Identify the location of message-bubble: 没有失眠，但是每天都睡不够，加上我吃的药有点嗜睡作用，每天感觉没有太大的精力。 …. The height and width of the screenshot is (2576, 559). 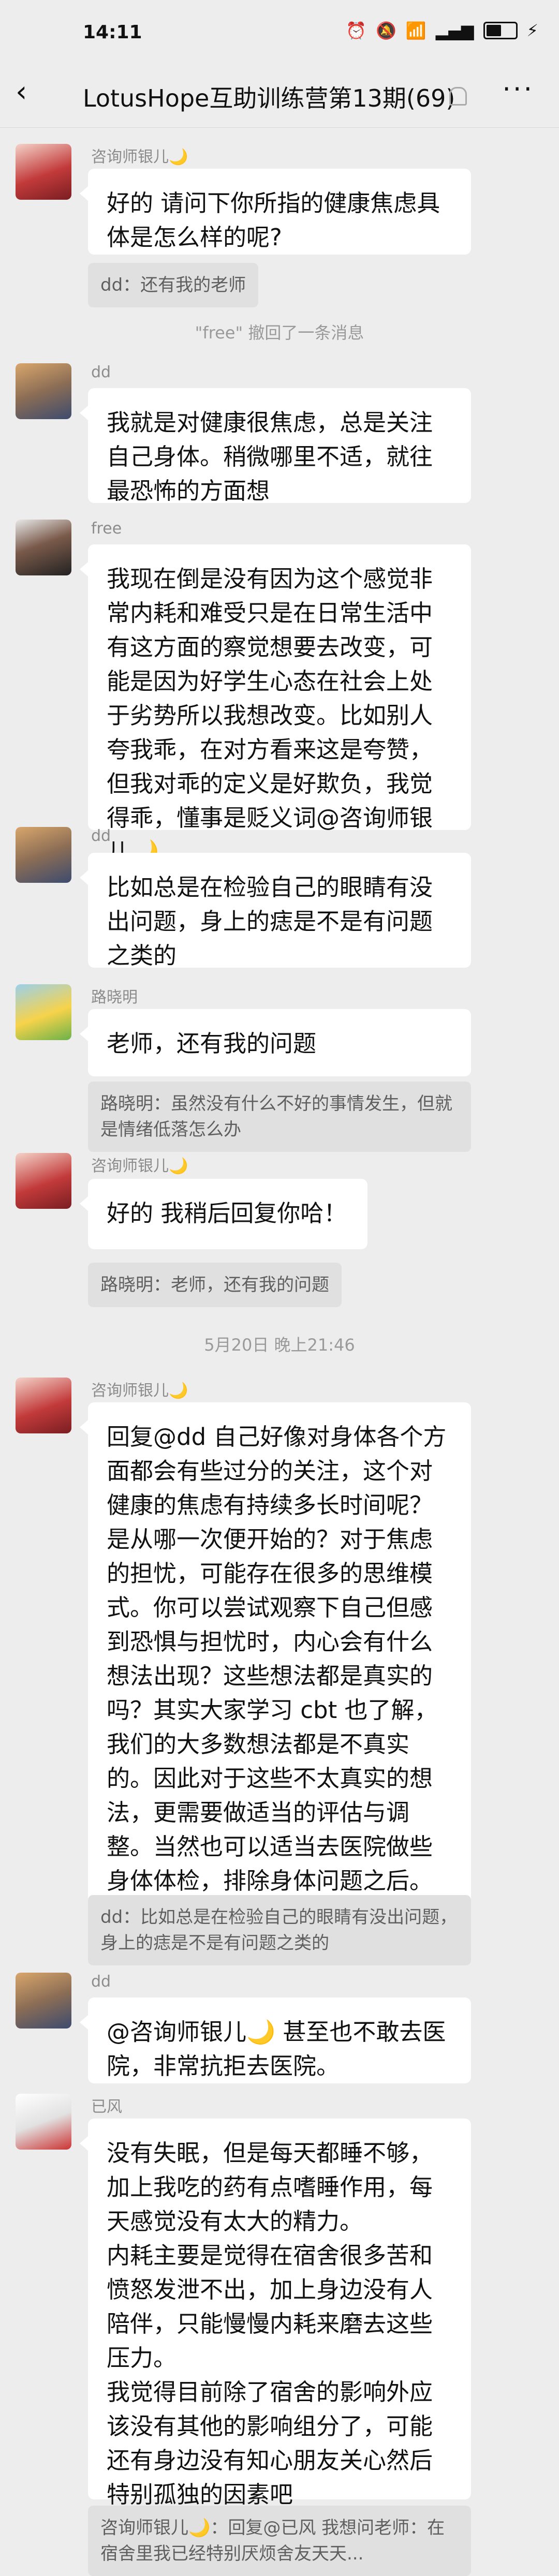
(275, 2313).